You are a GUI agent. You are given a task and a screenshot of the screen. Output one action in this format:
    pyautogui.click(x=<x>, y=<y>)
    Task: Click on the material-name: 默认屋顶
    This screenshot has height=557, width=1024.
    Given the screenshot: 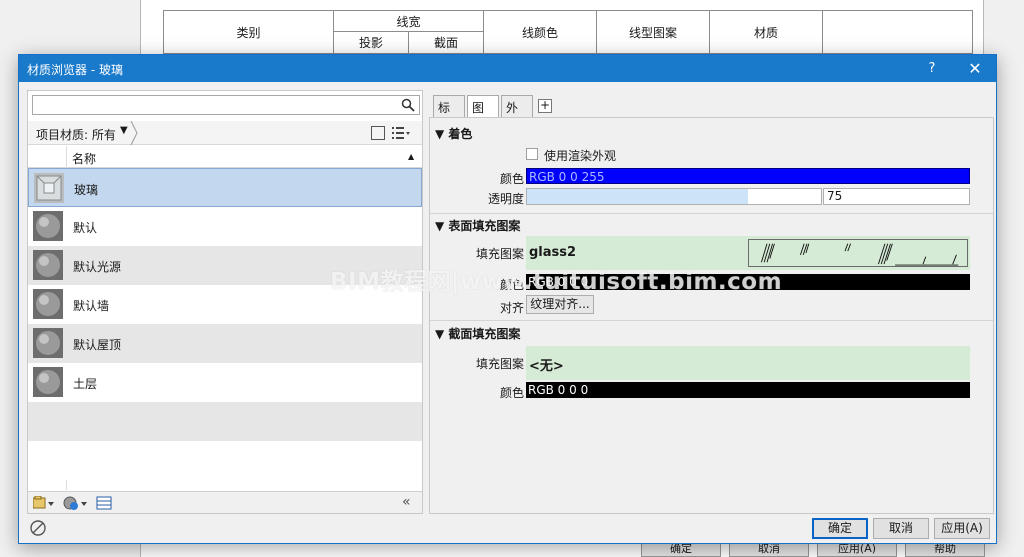 What is the action you would take?
    pyautogui.click(x=97, y=345)
    